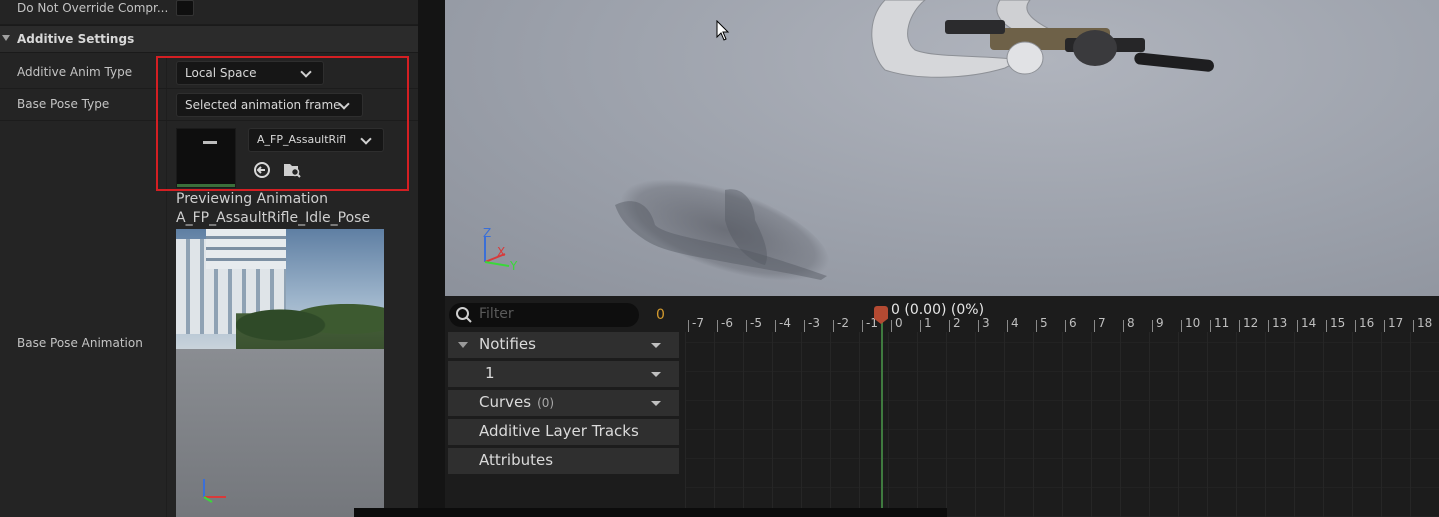 The width and height of the screenshot is (1439, 517). I want to click on axis-gizmo-icon: Z X Y, so click(500, 249).